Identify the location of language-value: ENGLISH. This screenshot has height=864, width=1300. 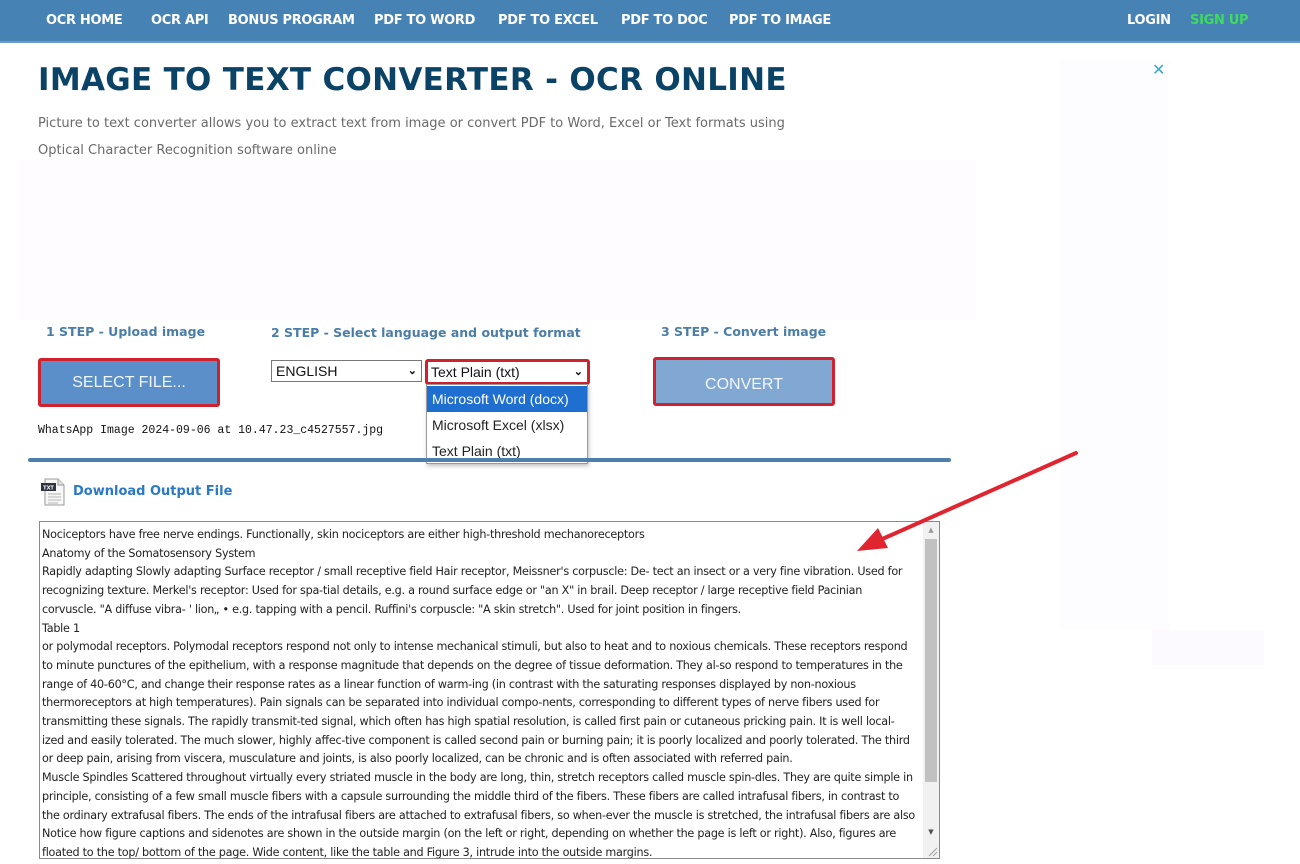
(307, 371).